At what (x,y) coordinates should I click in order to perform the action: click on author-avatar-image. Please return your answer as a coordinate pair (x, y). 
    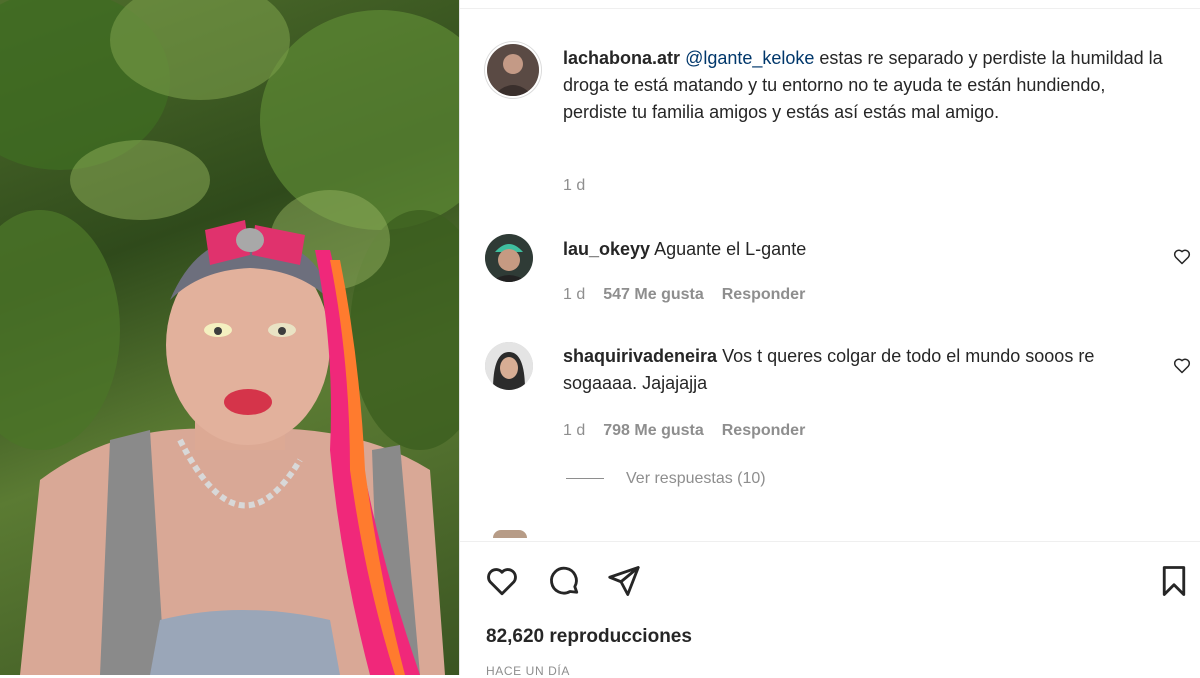
    Looking at the image, I should click on (513, 70).